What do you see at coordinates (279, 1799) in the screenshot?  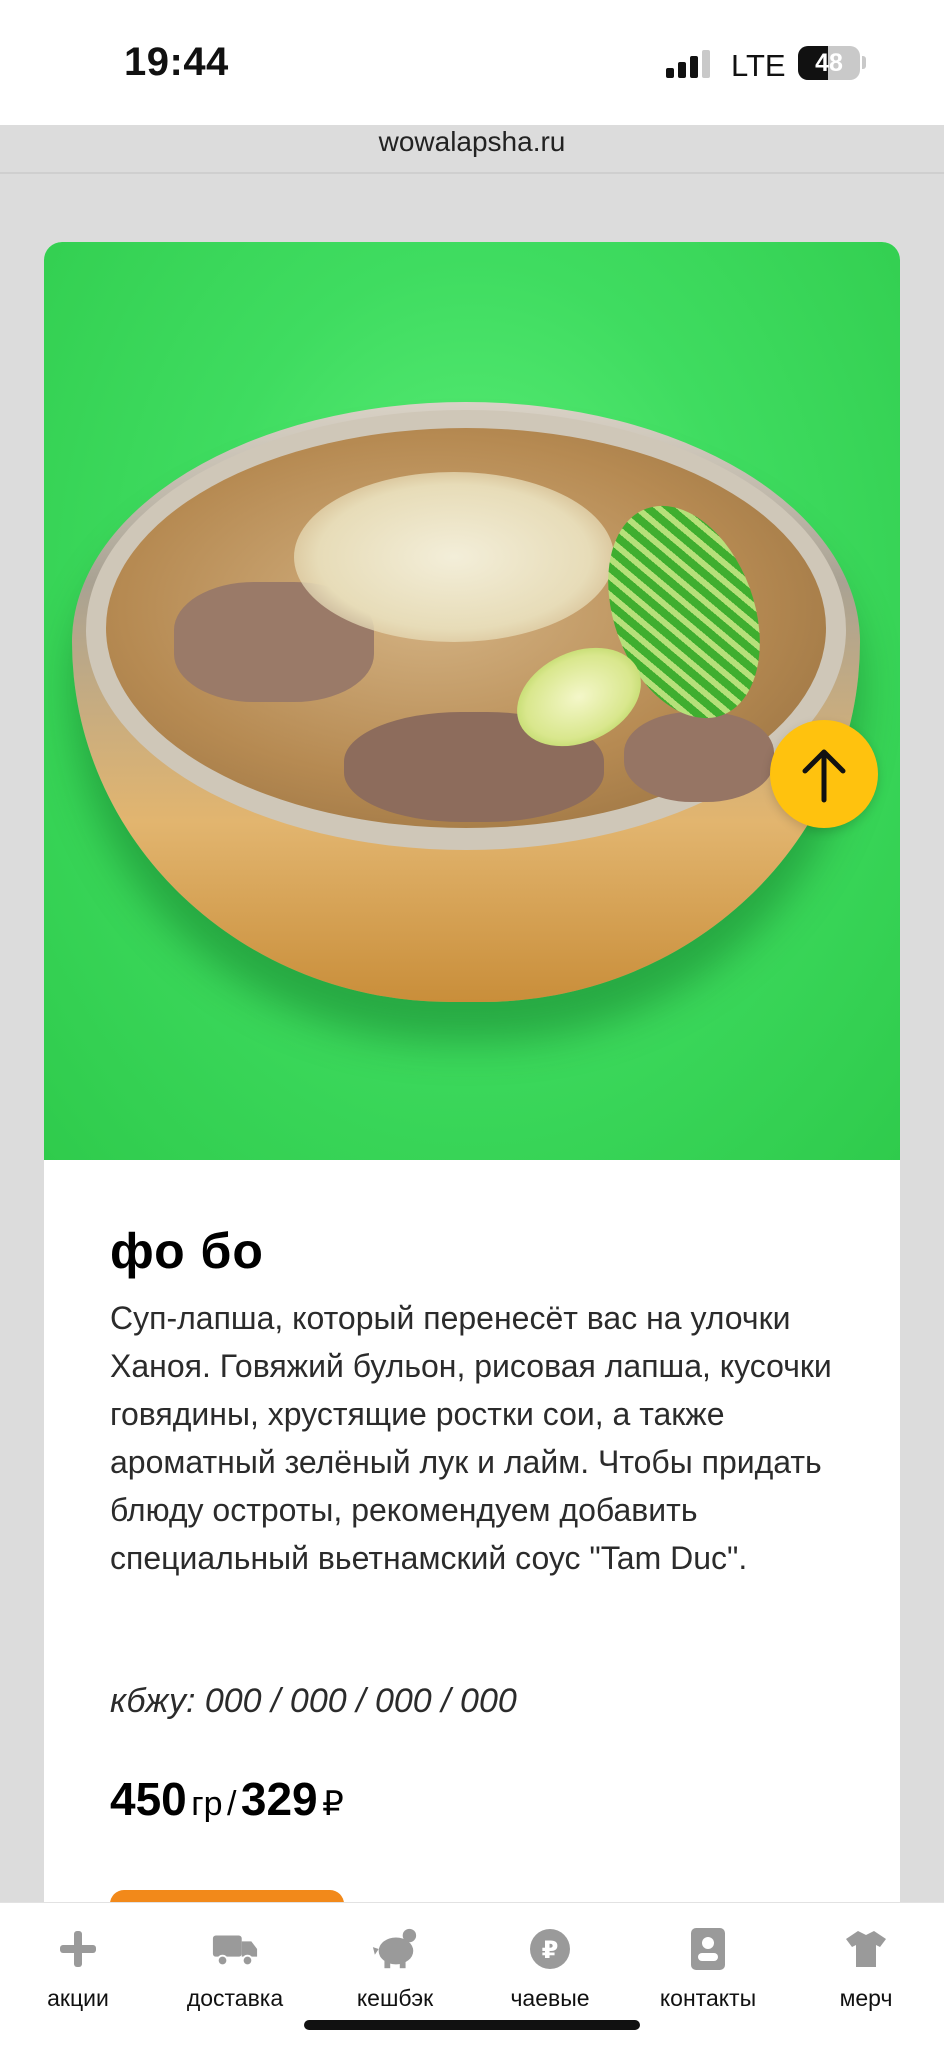 I see `price-value: 329` at bounding box center [279, 1799].